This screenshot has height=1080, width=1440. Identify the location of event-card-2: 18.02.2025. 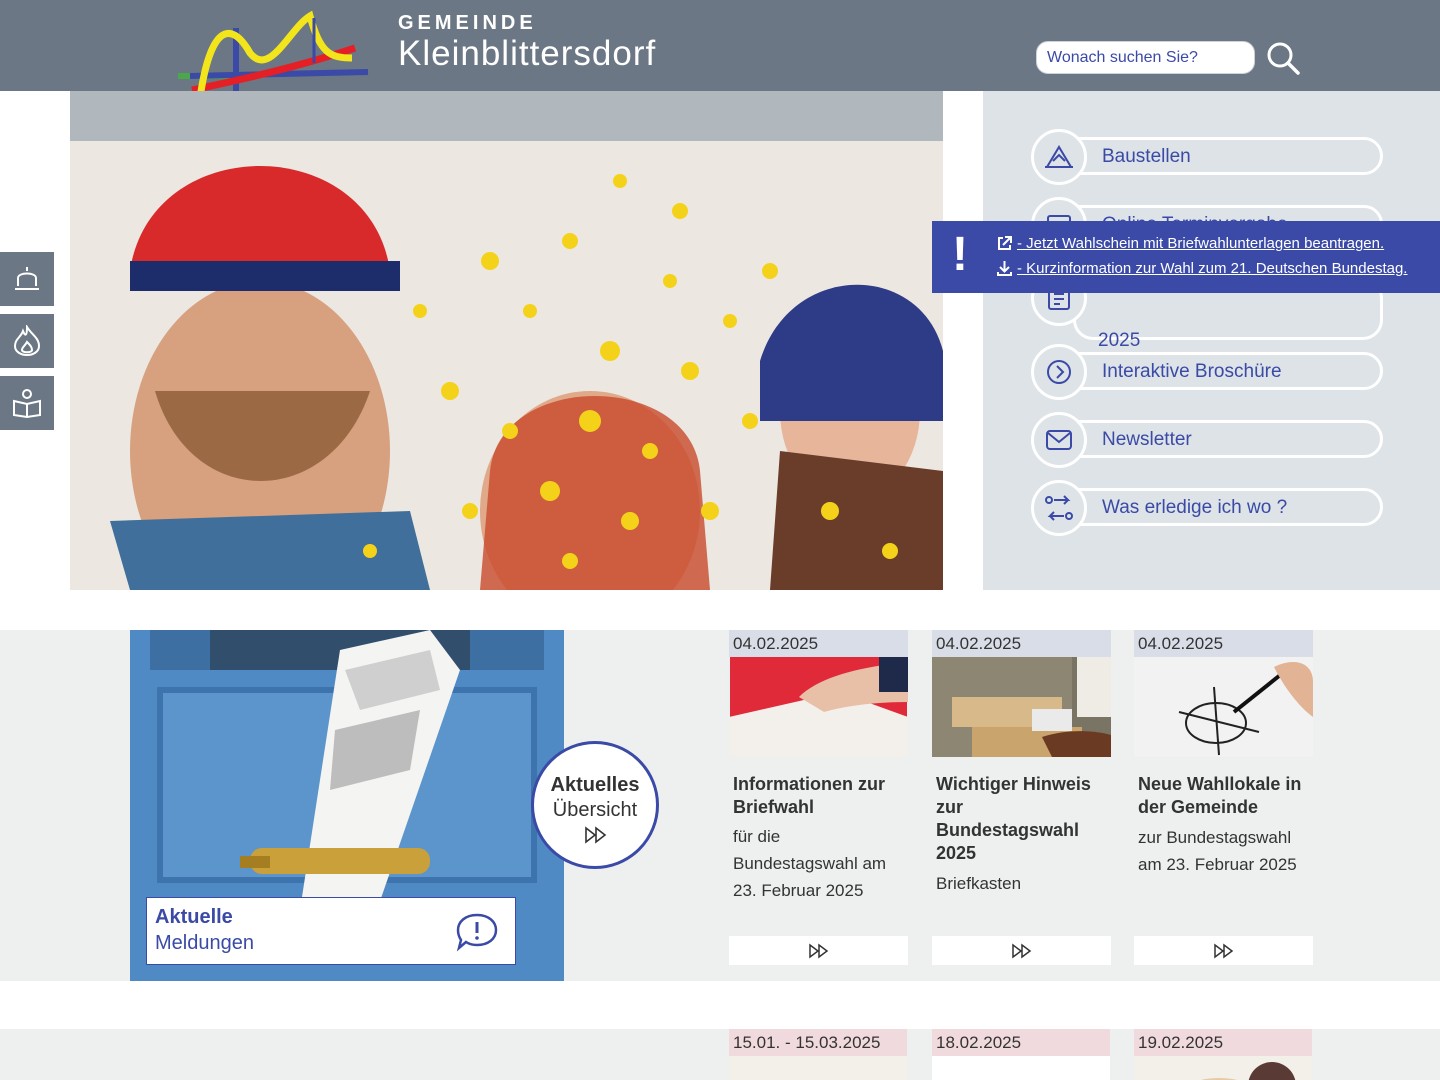
(1021, 1054).